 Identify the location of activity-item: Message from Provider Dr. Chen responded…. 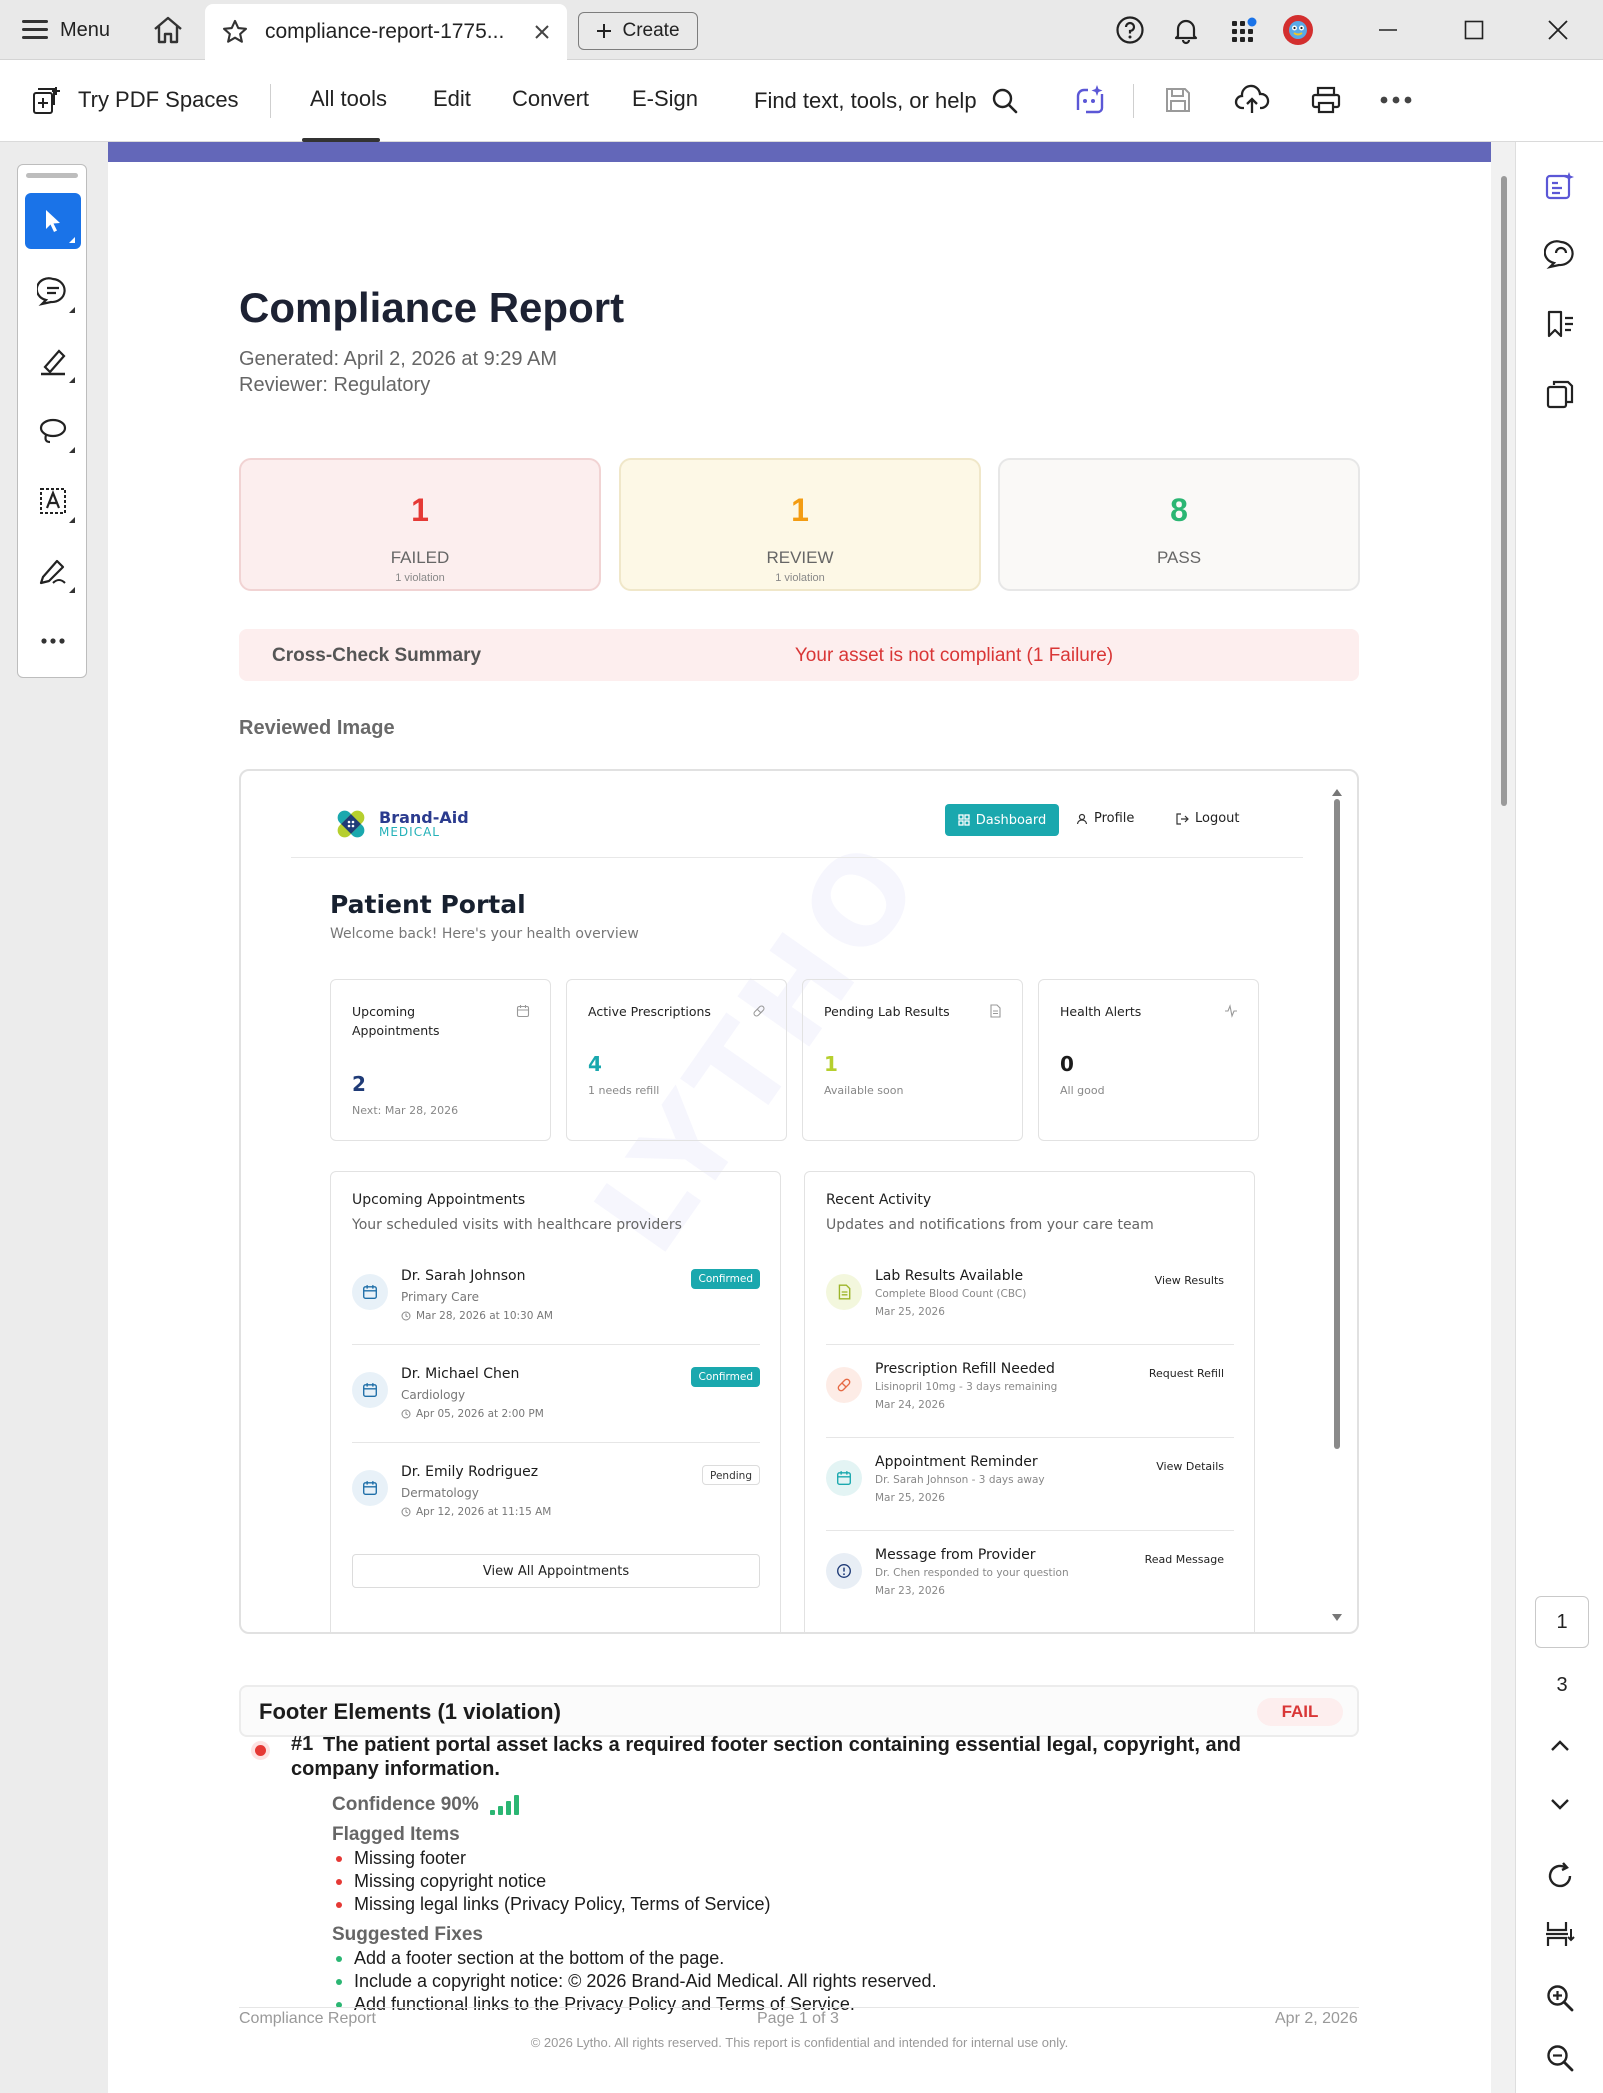
(1030, 1577).